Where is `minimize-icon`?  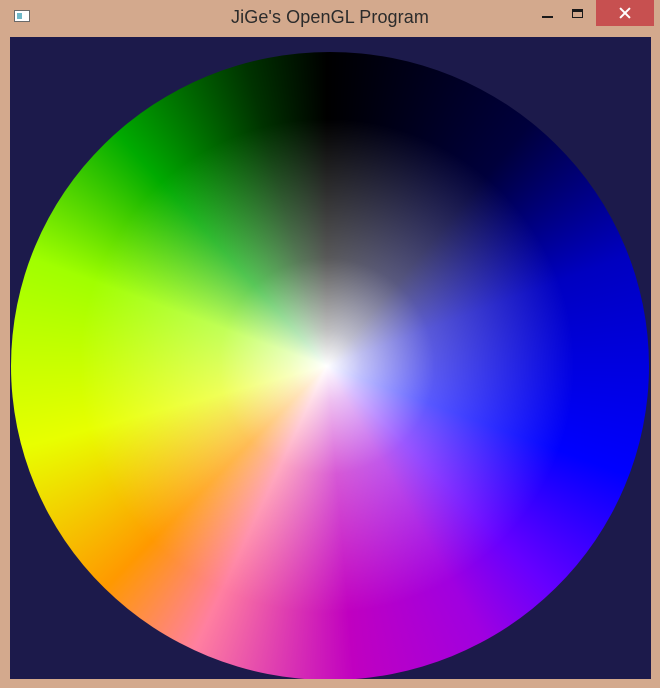
minimize-icon is located at coordinates (547, 17).